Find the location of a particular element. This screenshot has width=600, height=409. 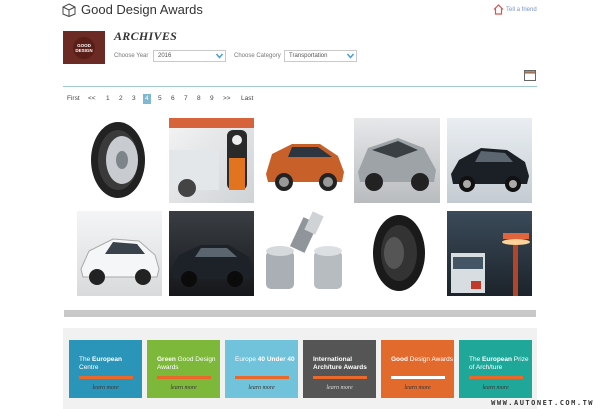

promo-tile-text: The European Centre is located at coordinates (100, 363).